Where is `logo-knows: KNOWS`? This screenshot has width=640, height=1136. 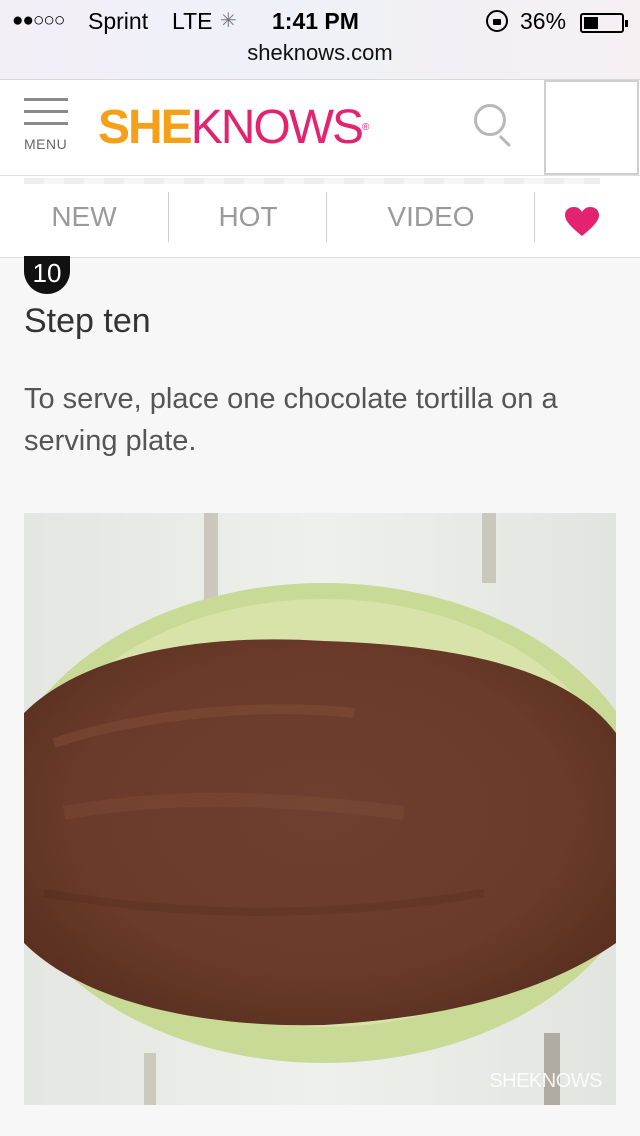 logo-knows: KNOWS is located at coordinates (277, 127).